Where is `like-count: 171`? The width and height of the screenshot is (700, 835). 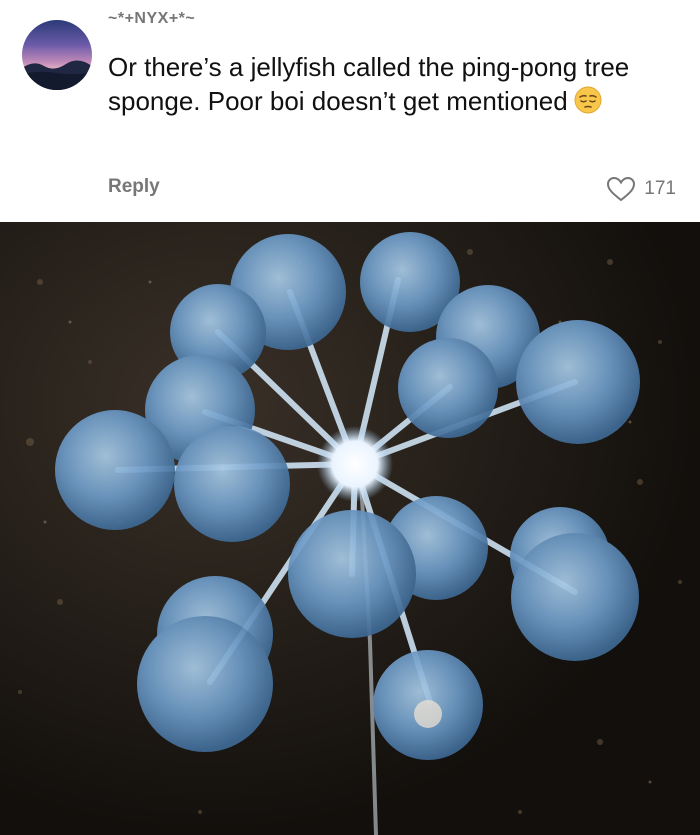
like-count: 171 is located at coordinates (660, 188).